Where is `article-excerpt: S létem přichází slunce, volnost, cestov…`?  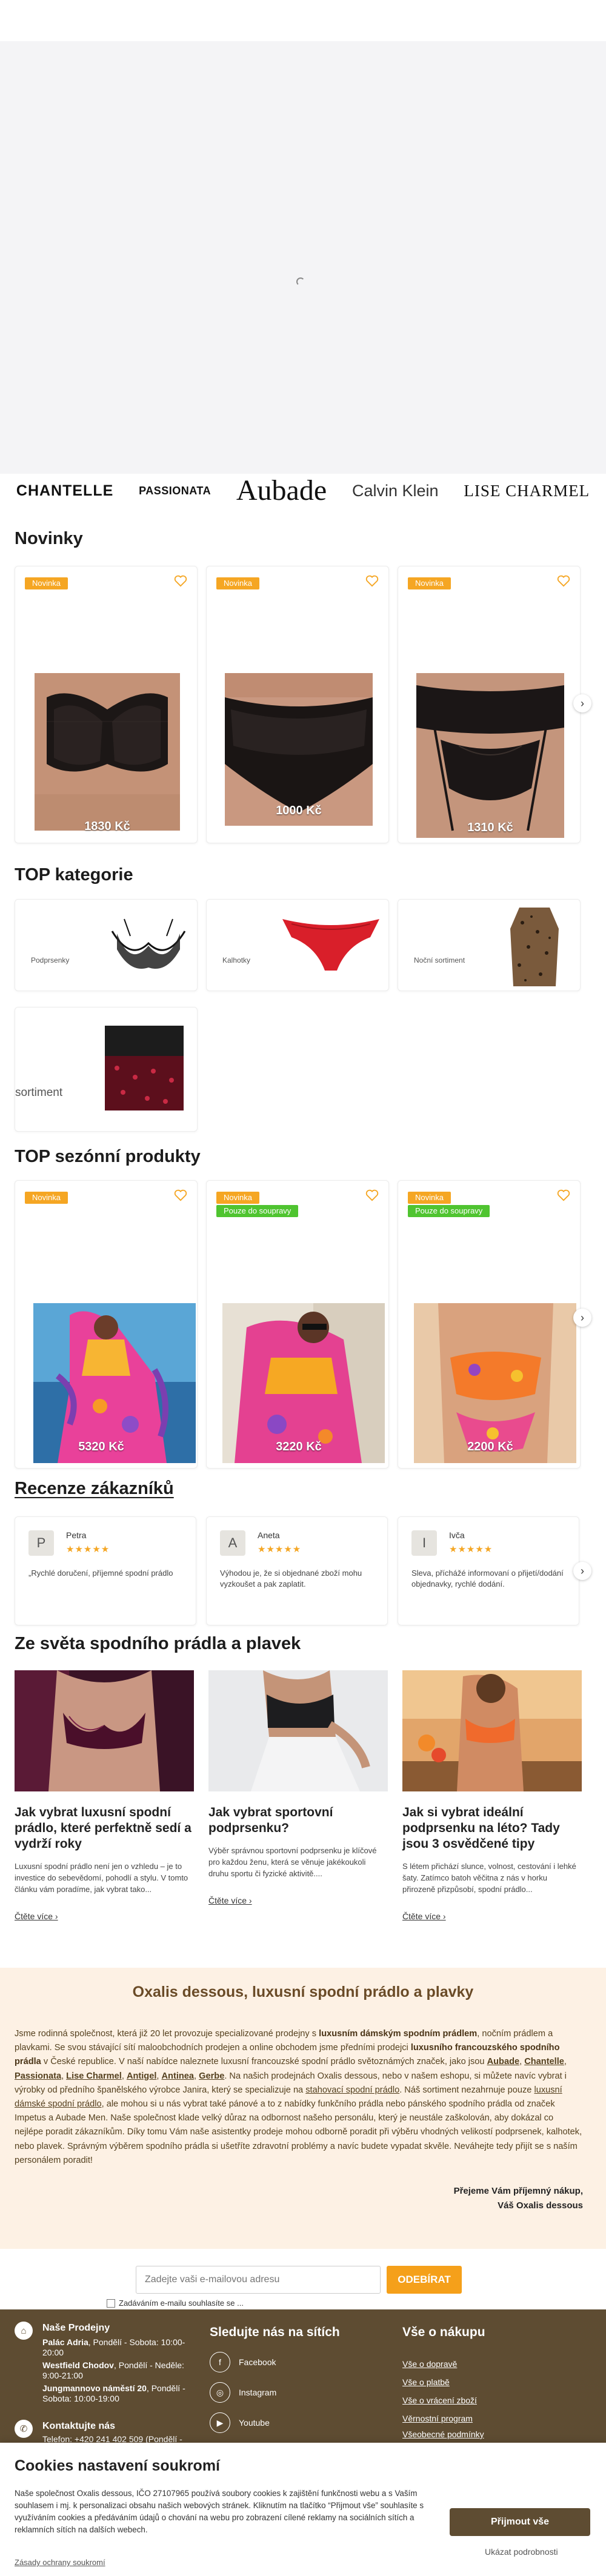
article-excerpt: S létem přichází slunce, volnost, cestov… is located at coordinates (489, 1878).